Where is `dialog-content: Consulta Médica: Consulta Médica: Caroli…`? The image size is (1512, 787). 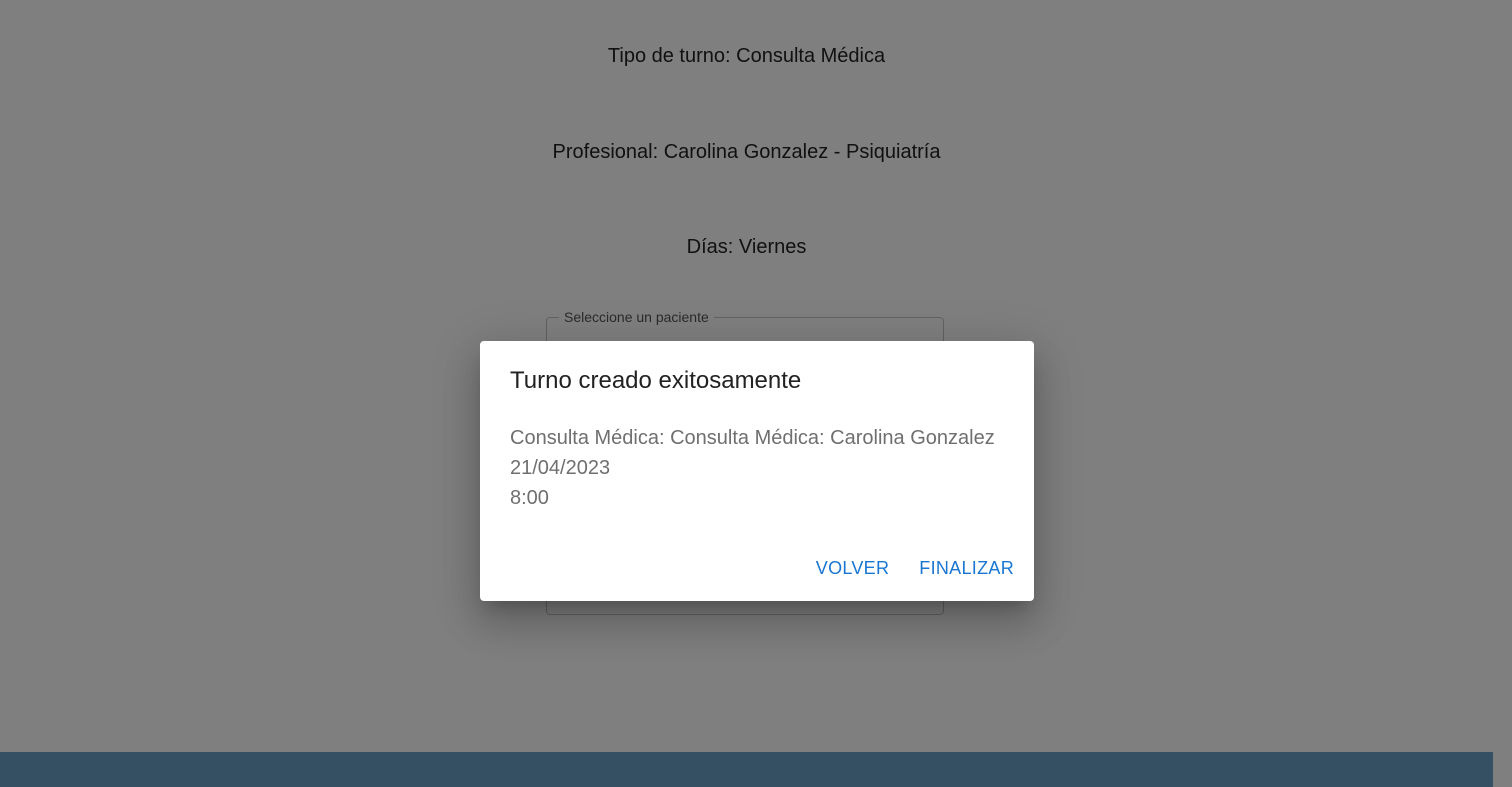
dialog-content: Consulta Médica: Consulta Médica: Caroli… is located at coordinates (752, 468).